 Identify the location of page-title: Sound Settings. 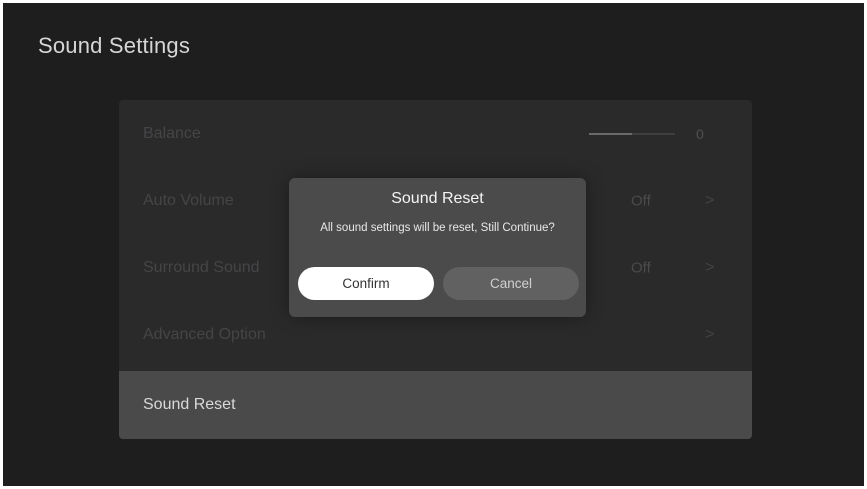
(114, 45).